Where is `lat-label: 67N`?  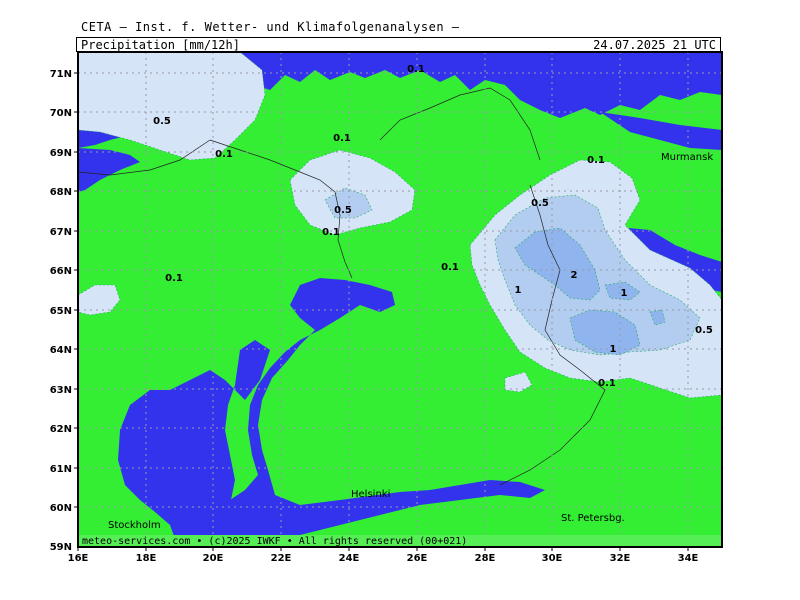 lat-label: 67N is located at coordinates (61, 232).